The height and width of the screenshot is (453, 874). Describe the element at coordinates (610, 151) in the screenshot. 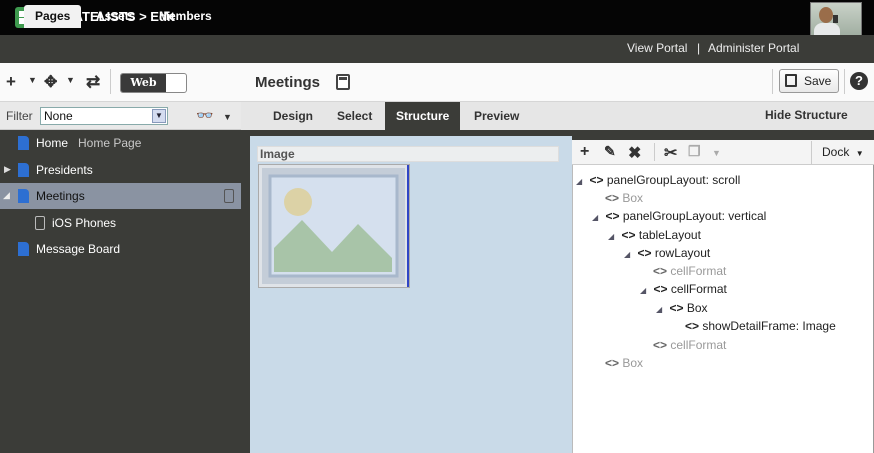

I see `edit-icon: ✎` at that location.